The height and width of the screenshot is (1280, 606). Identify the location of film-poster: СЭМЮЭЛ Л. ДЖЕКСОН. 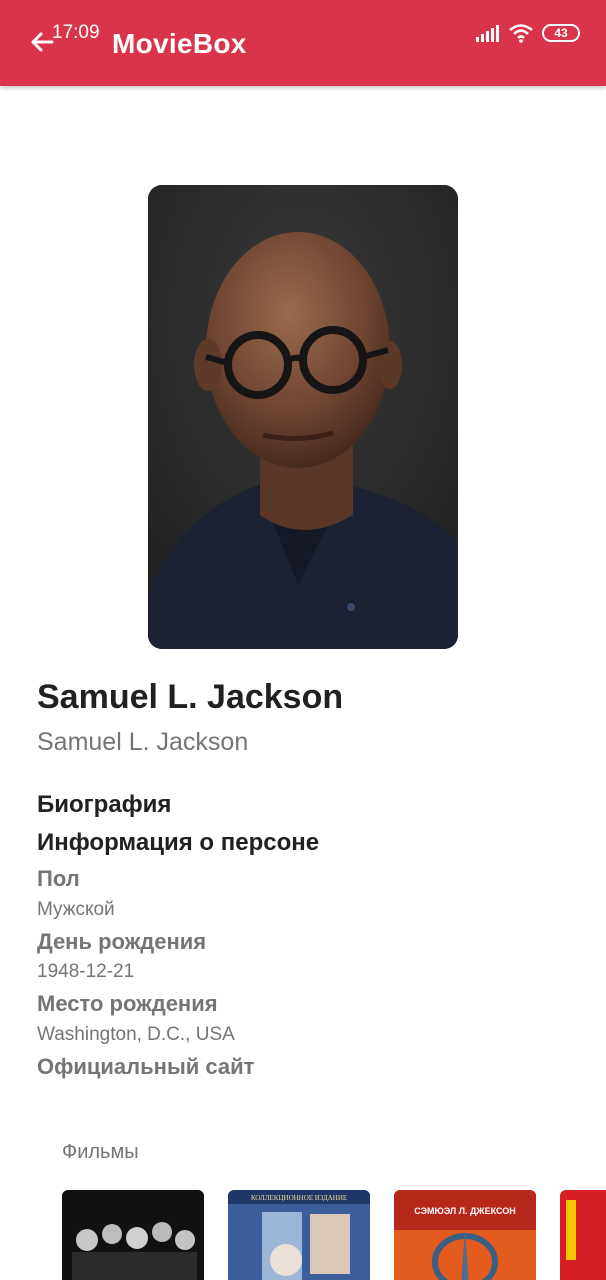
(465, 1235).